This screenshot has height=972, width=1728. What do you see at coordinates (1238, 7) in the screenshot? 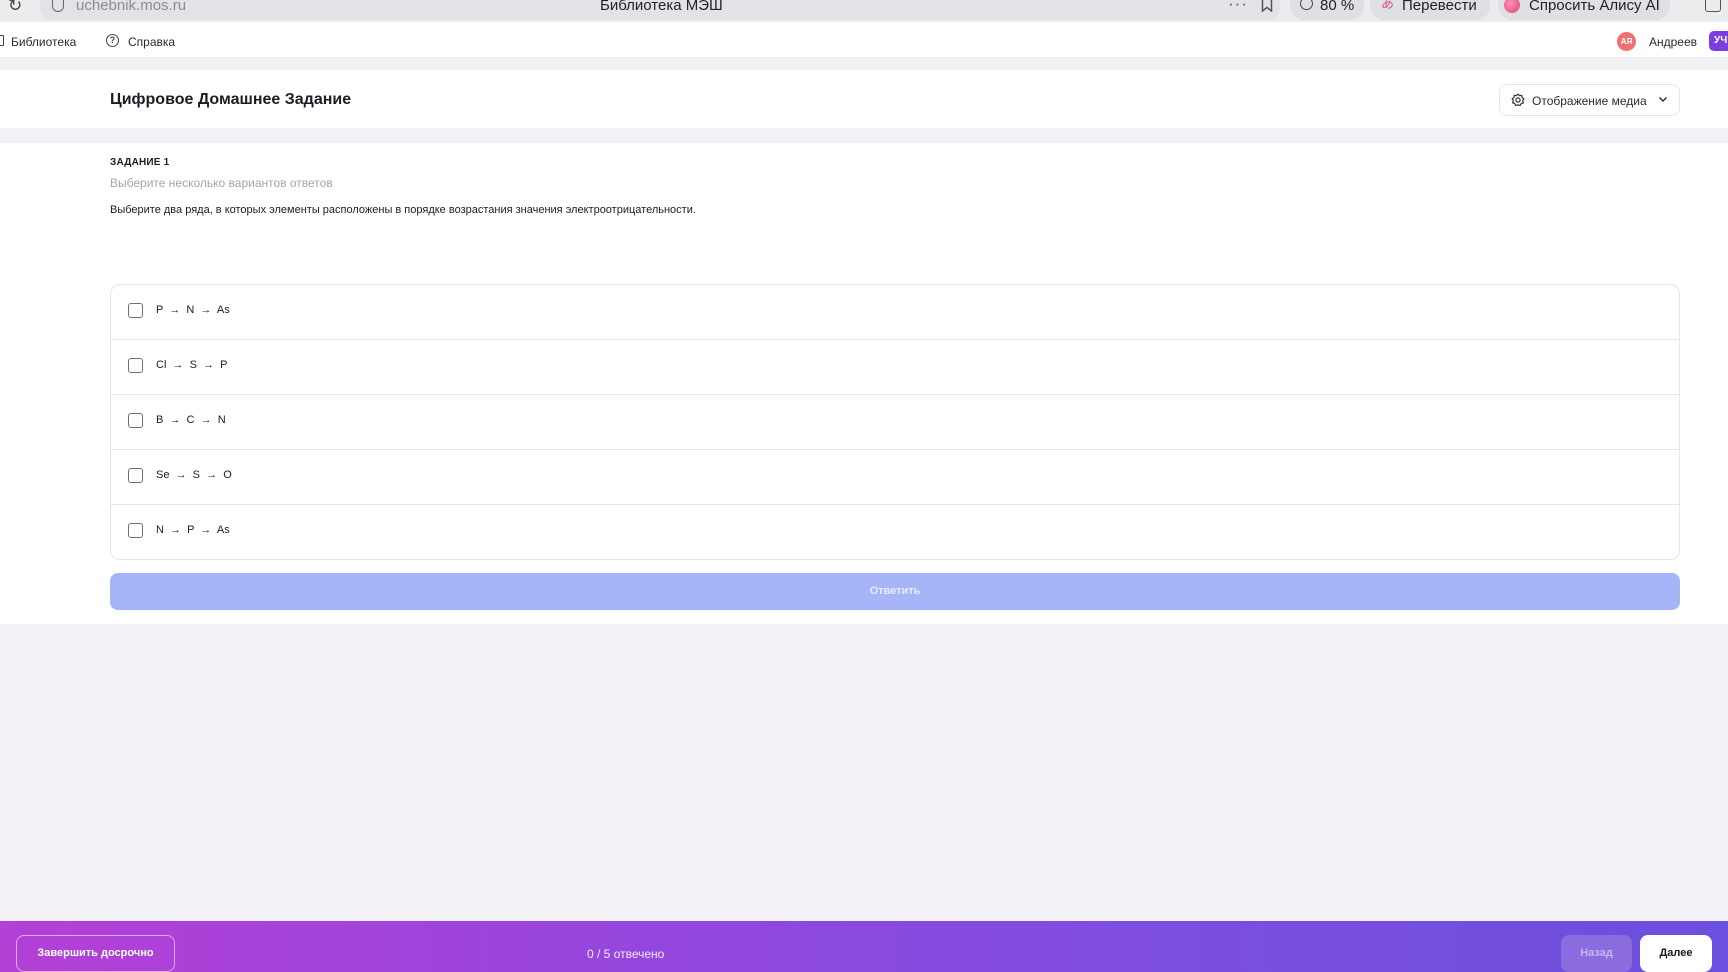
I see `more-icon: ···` at bounding box center [1238, 7].